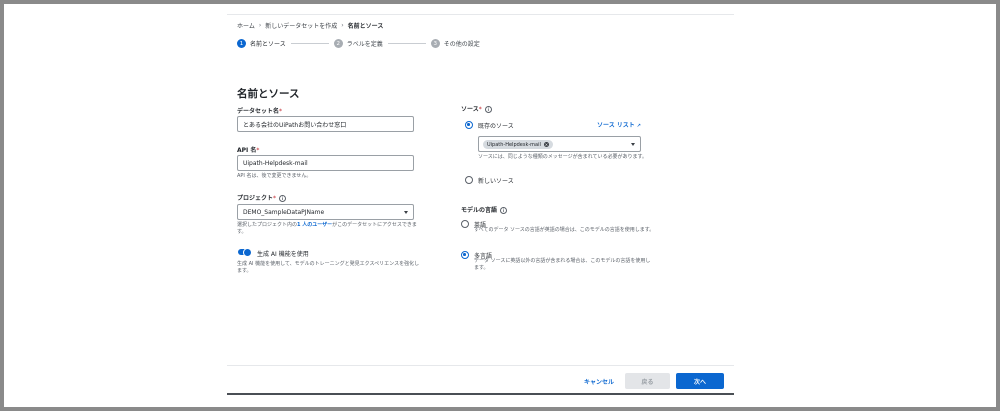 Image resolution: width=1000 pixels, height=411 pixels. I want to click on model-language-label: モデルの言語 i, so click(484, 209).